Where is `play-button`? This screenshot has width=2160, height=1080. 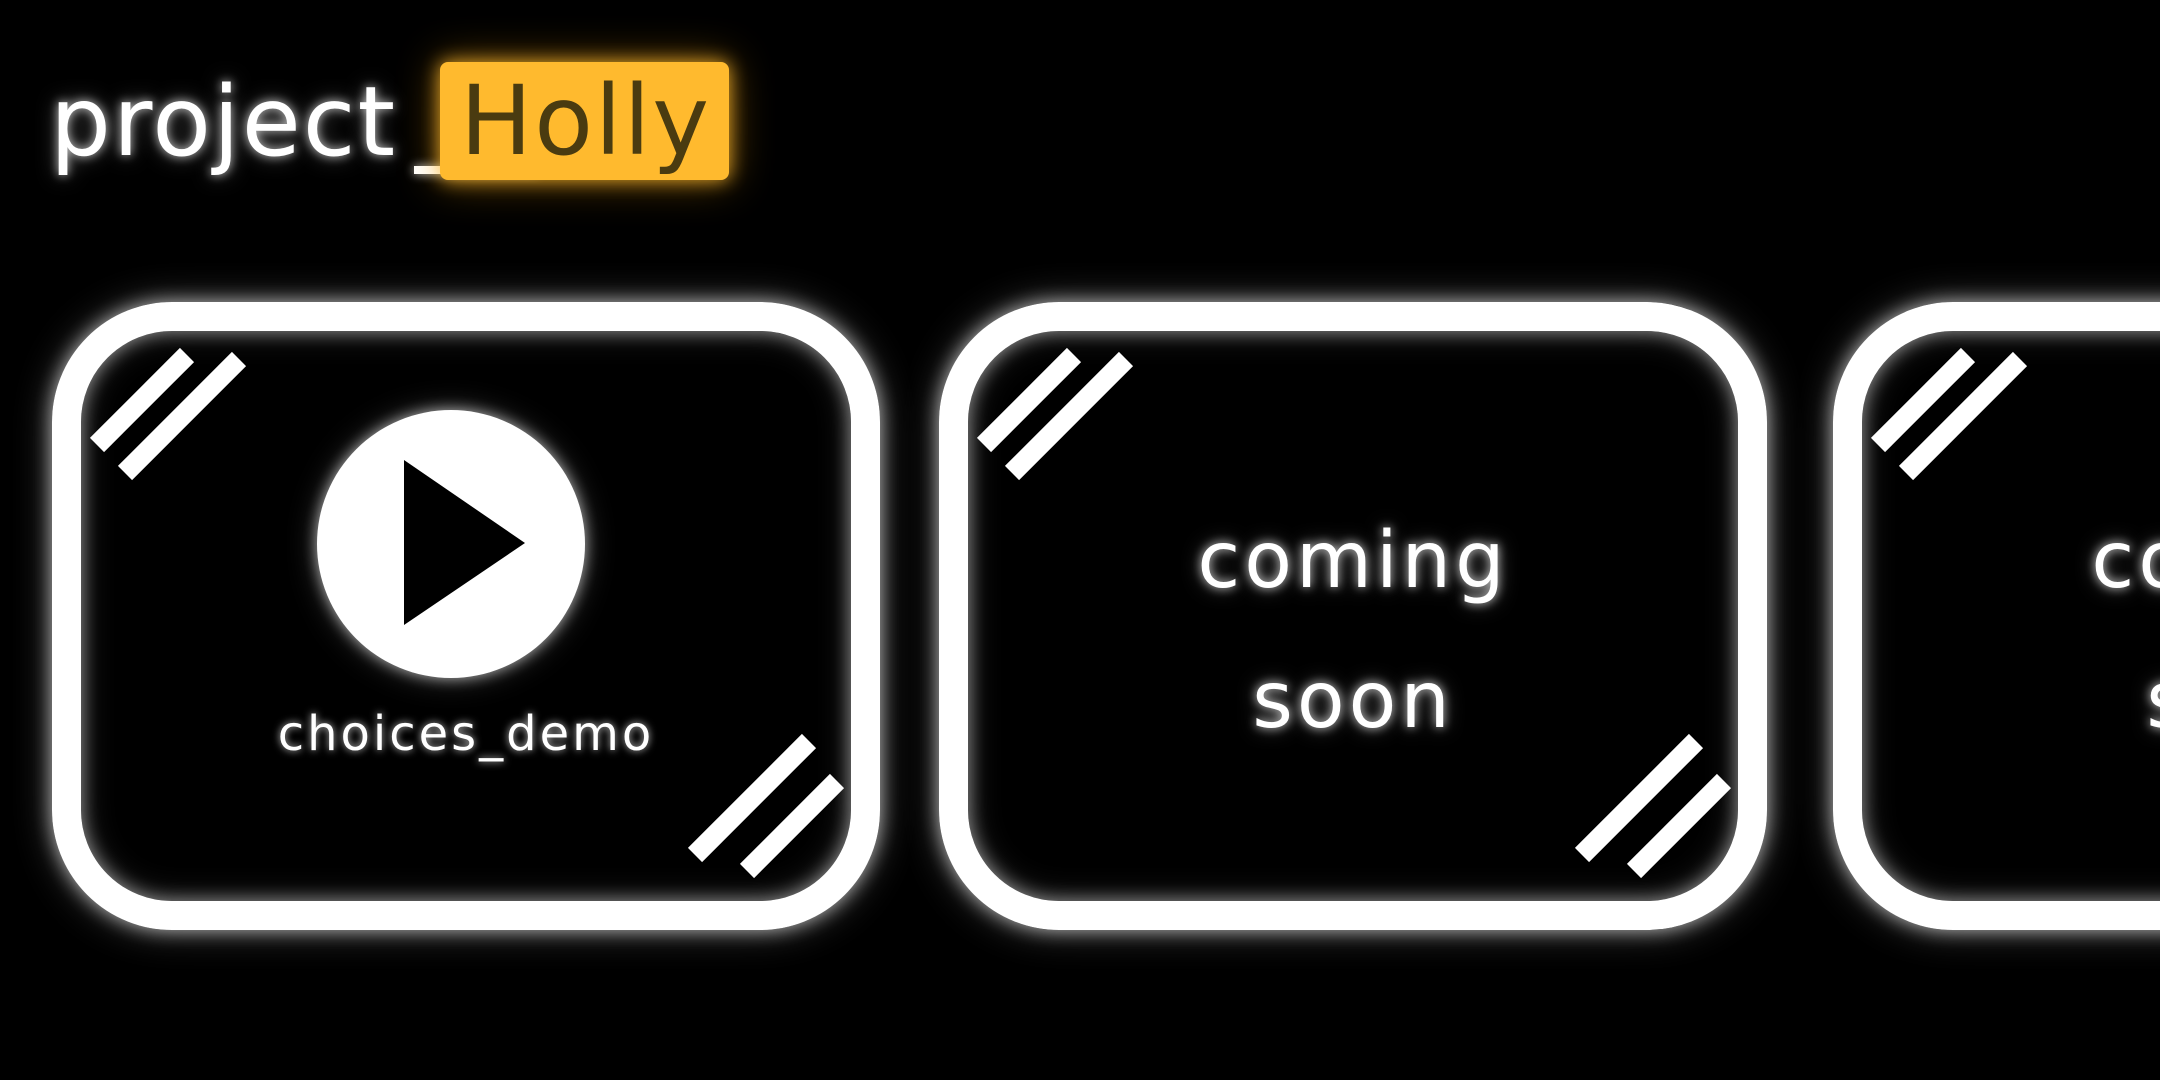 play-button is located at coordinates (451, 544).